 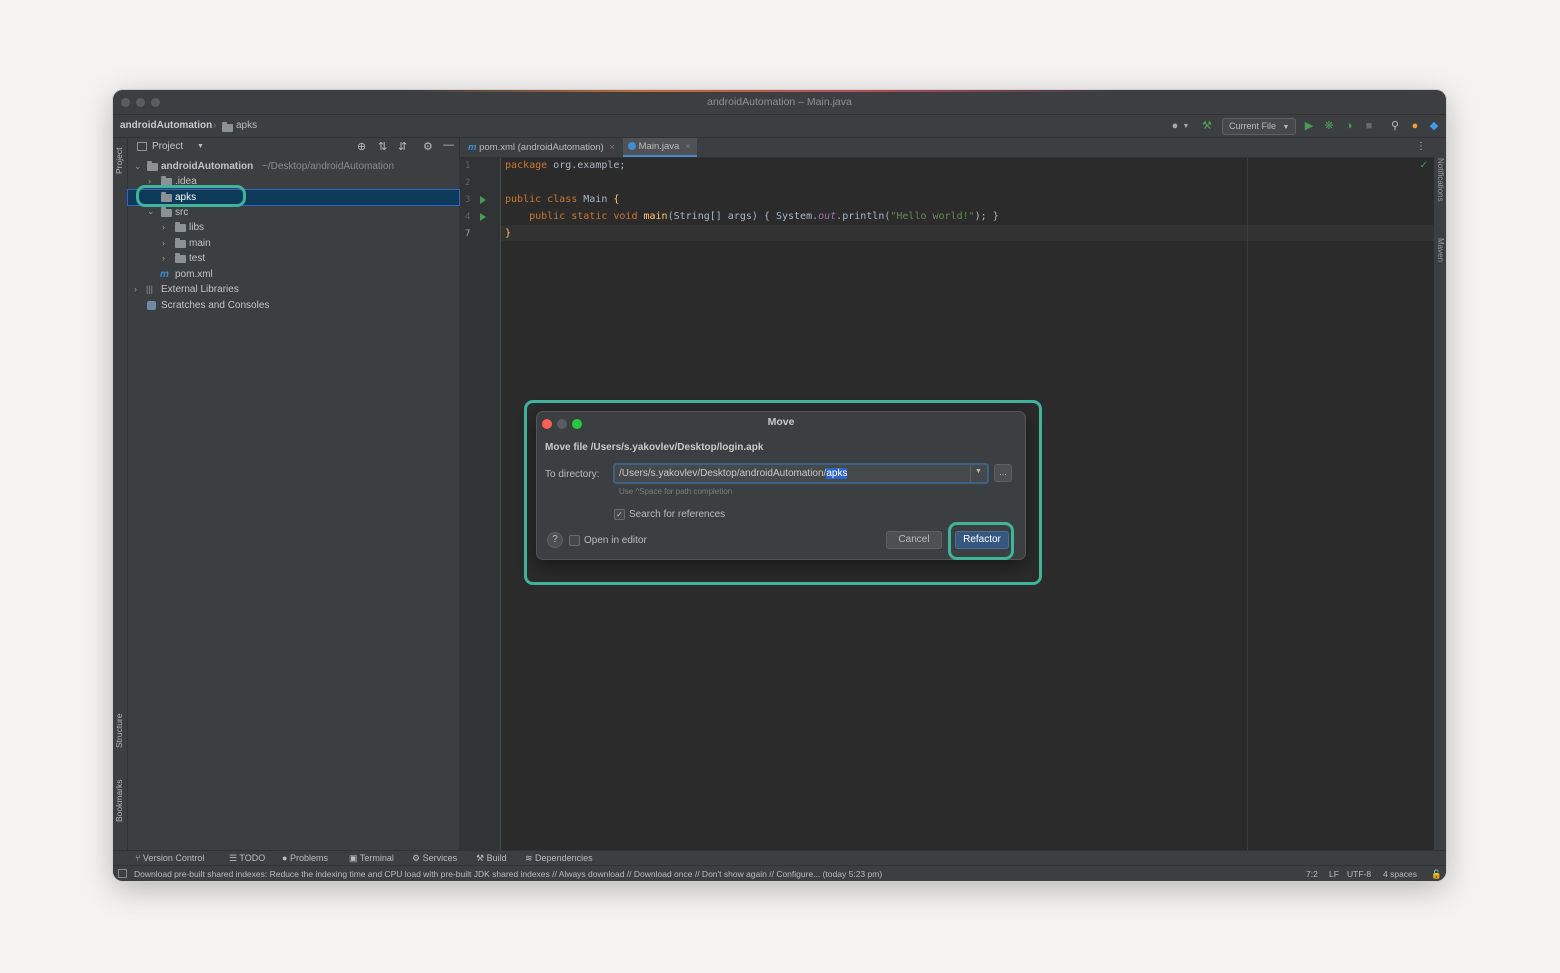 What do you see at coordinates (293, 197) in the screenshot?
I see `tree-row-apks: apks` at bounding box center [293, 197].